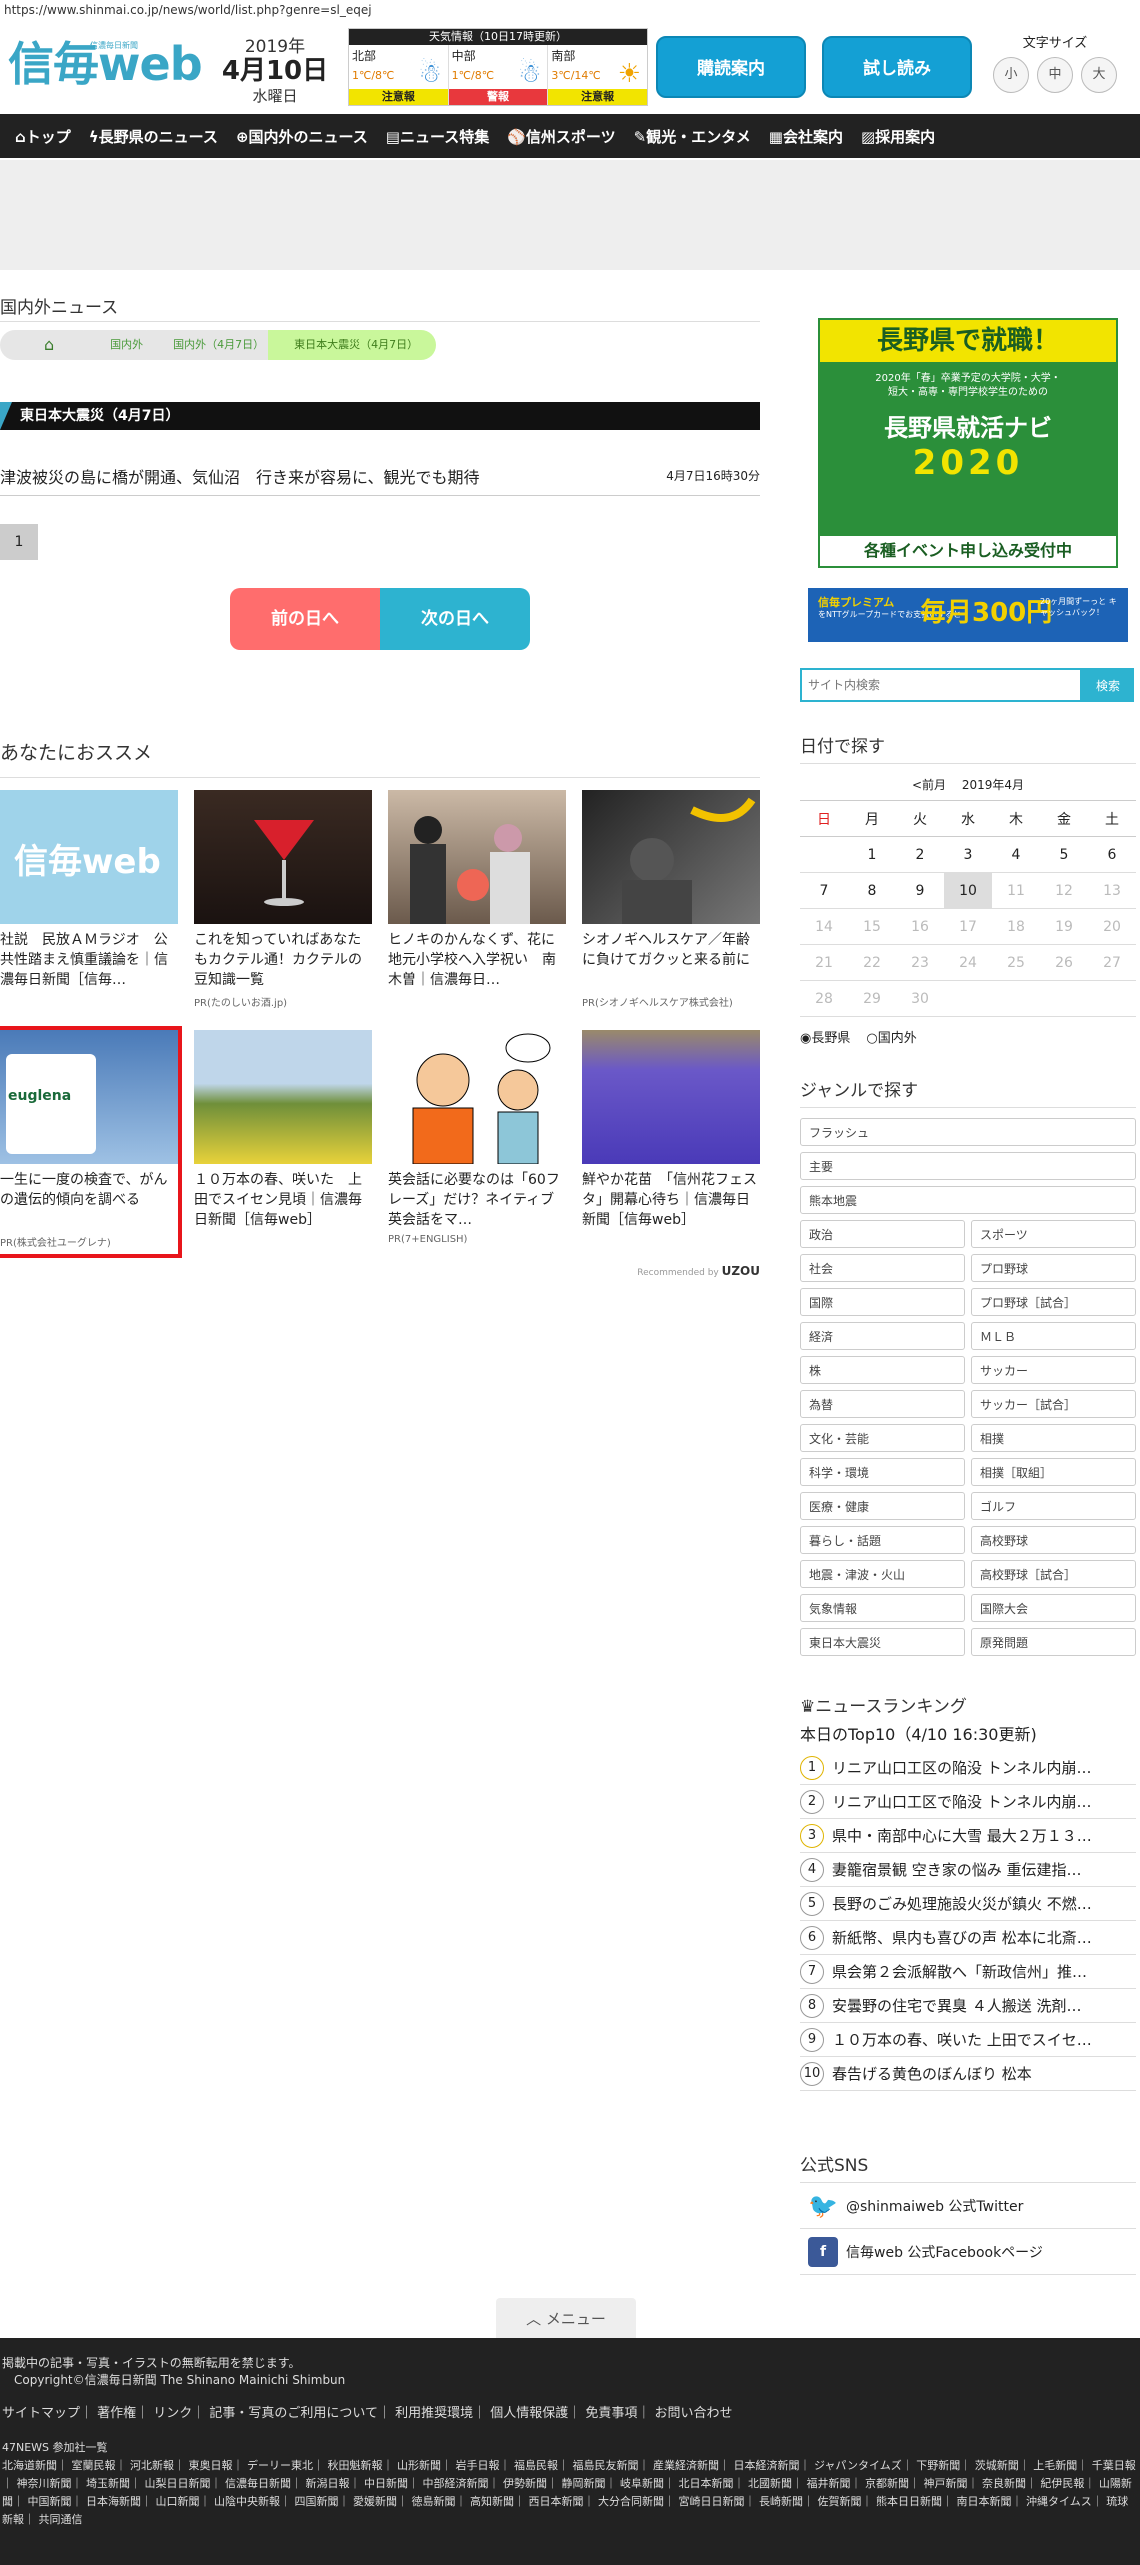 The width and height of the screenshot is (1140, 2565). What do you see at coordinates (1053, 1574) in the screenshot?
I see `genre-item: 高校野球［試合］` at bounding box center [1053, 1574].